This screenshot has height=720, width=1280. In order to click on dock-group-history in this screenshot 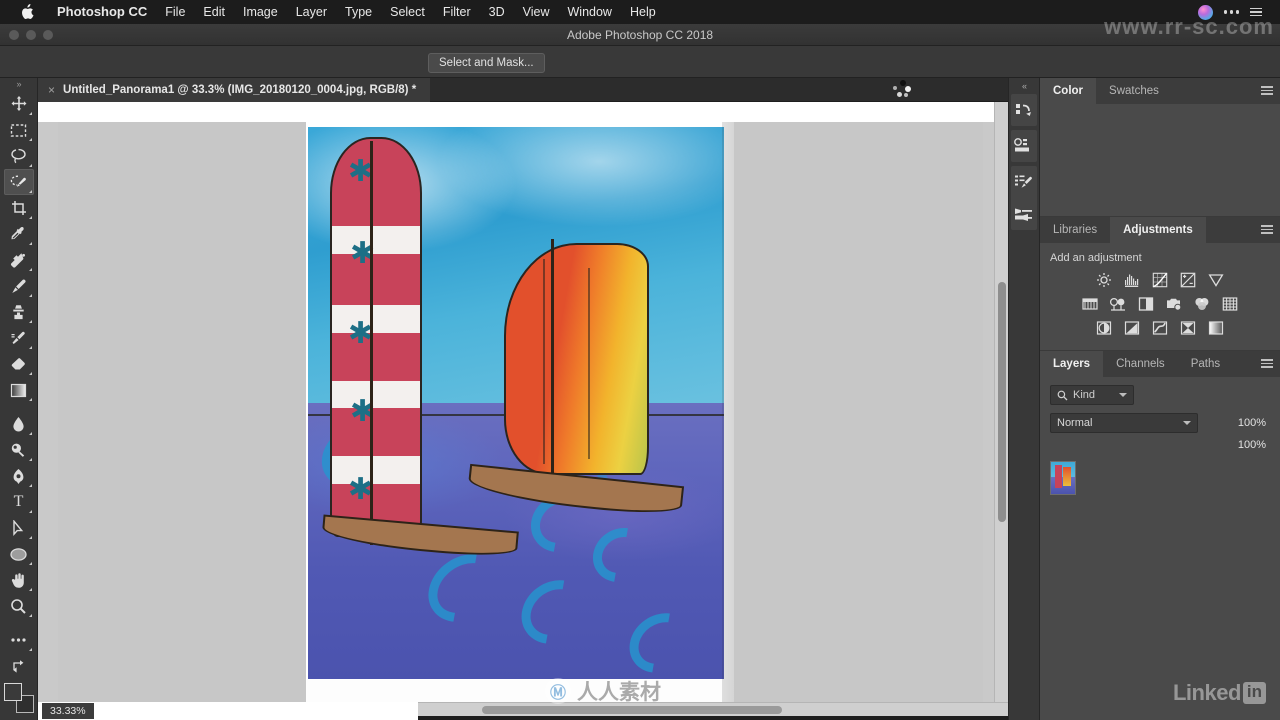, I will do `click(1024, 110)`.